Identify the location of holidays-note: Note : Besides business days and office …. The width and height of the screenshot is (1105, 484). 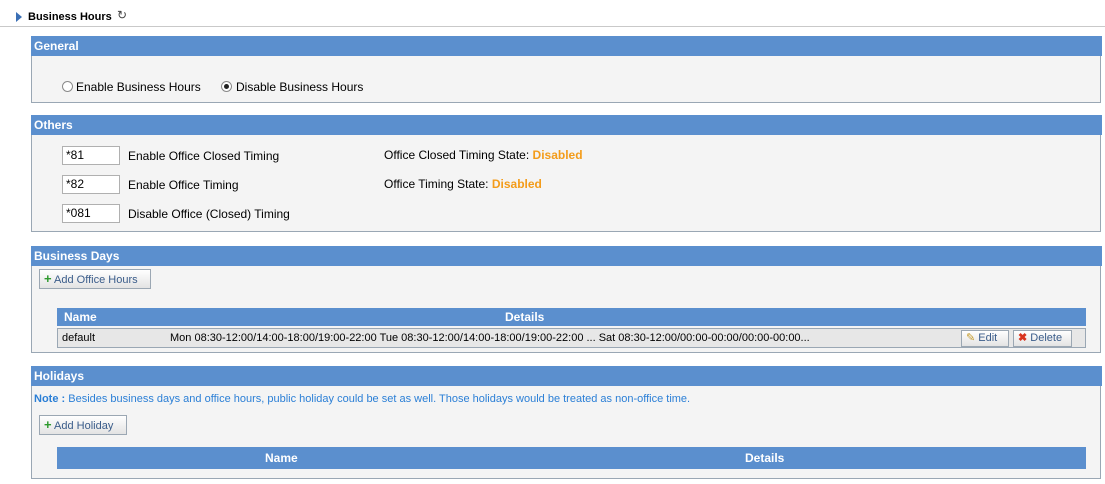
(362, 399).